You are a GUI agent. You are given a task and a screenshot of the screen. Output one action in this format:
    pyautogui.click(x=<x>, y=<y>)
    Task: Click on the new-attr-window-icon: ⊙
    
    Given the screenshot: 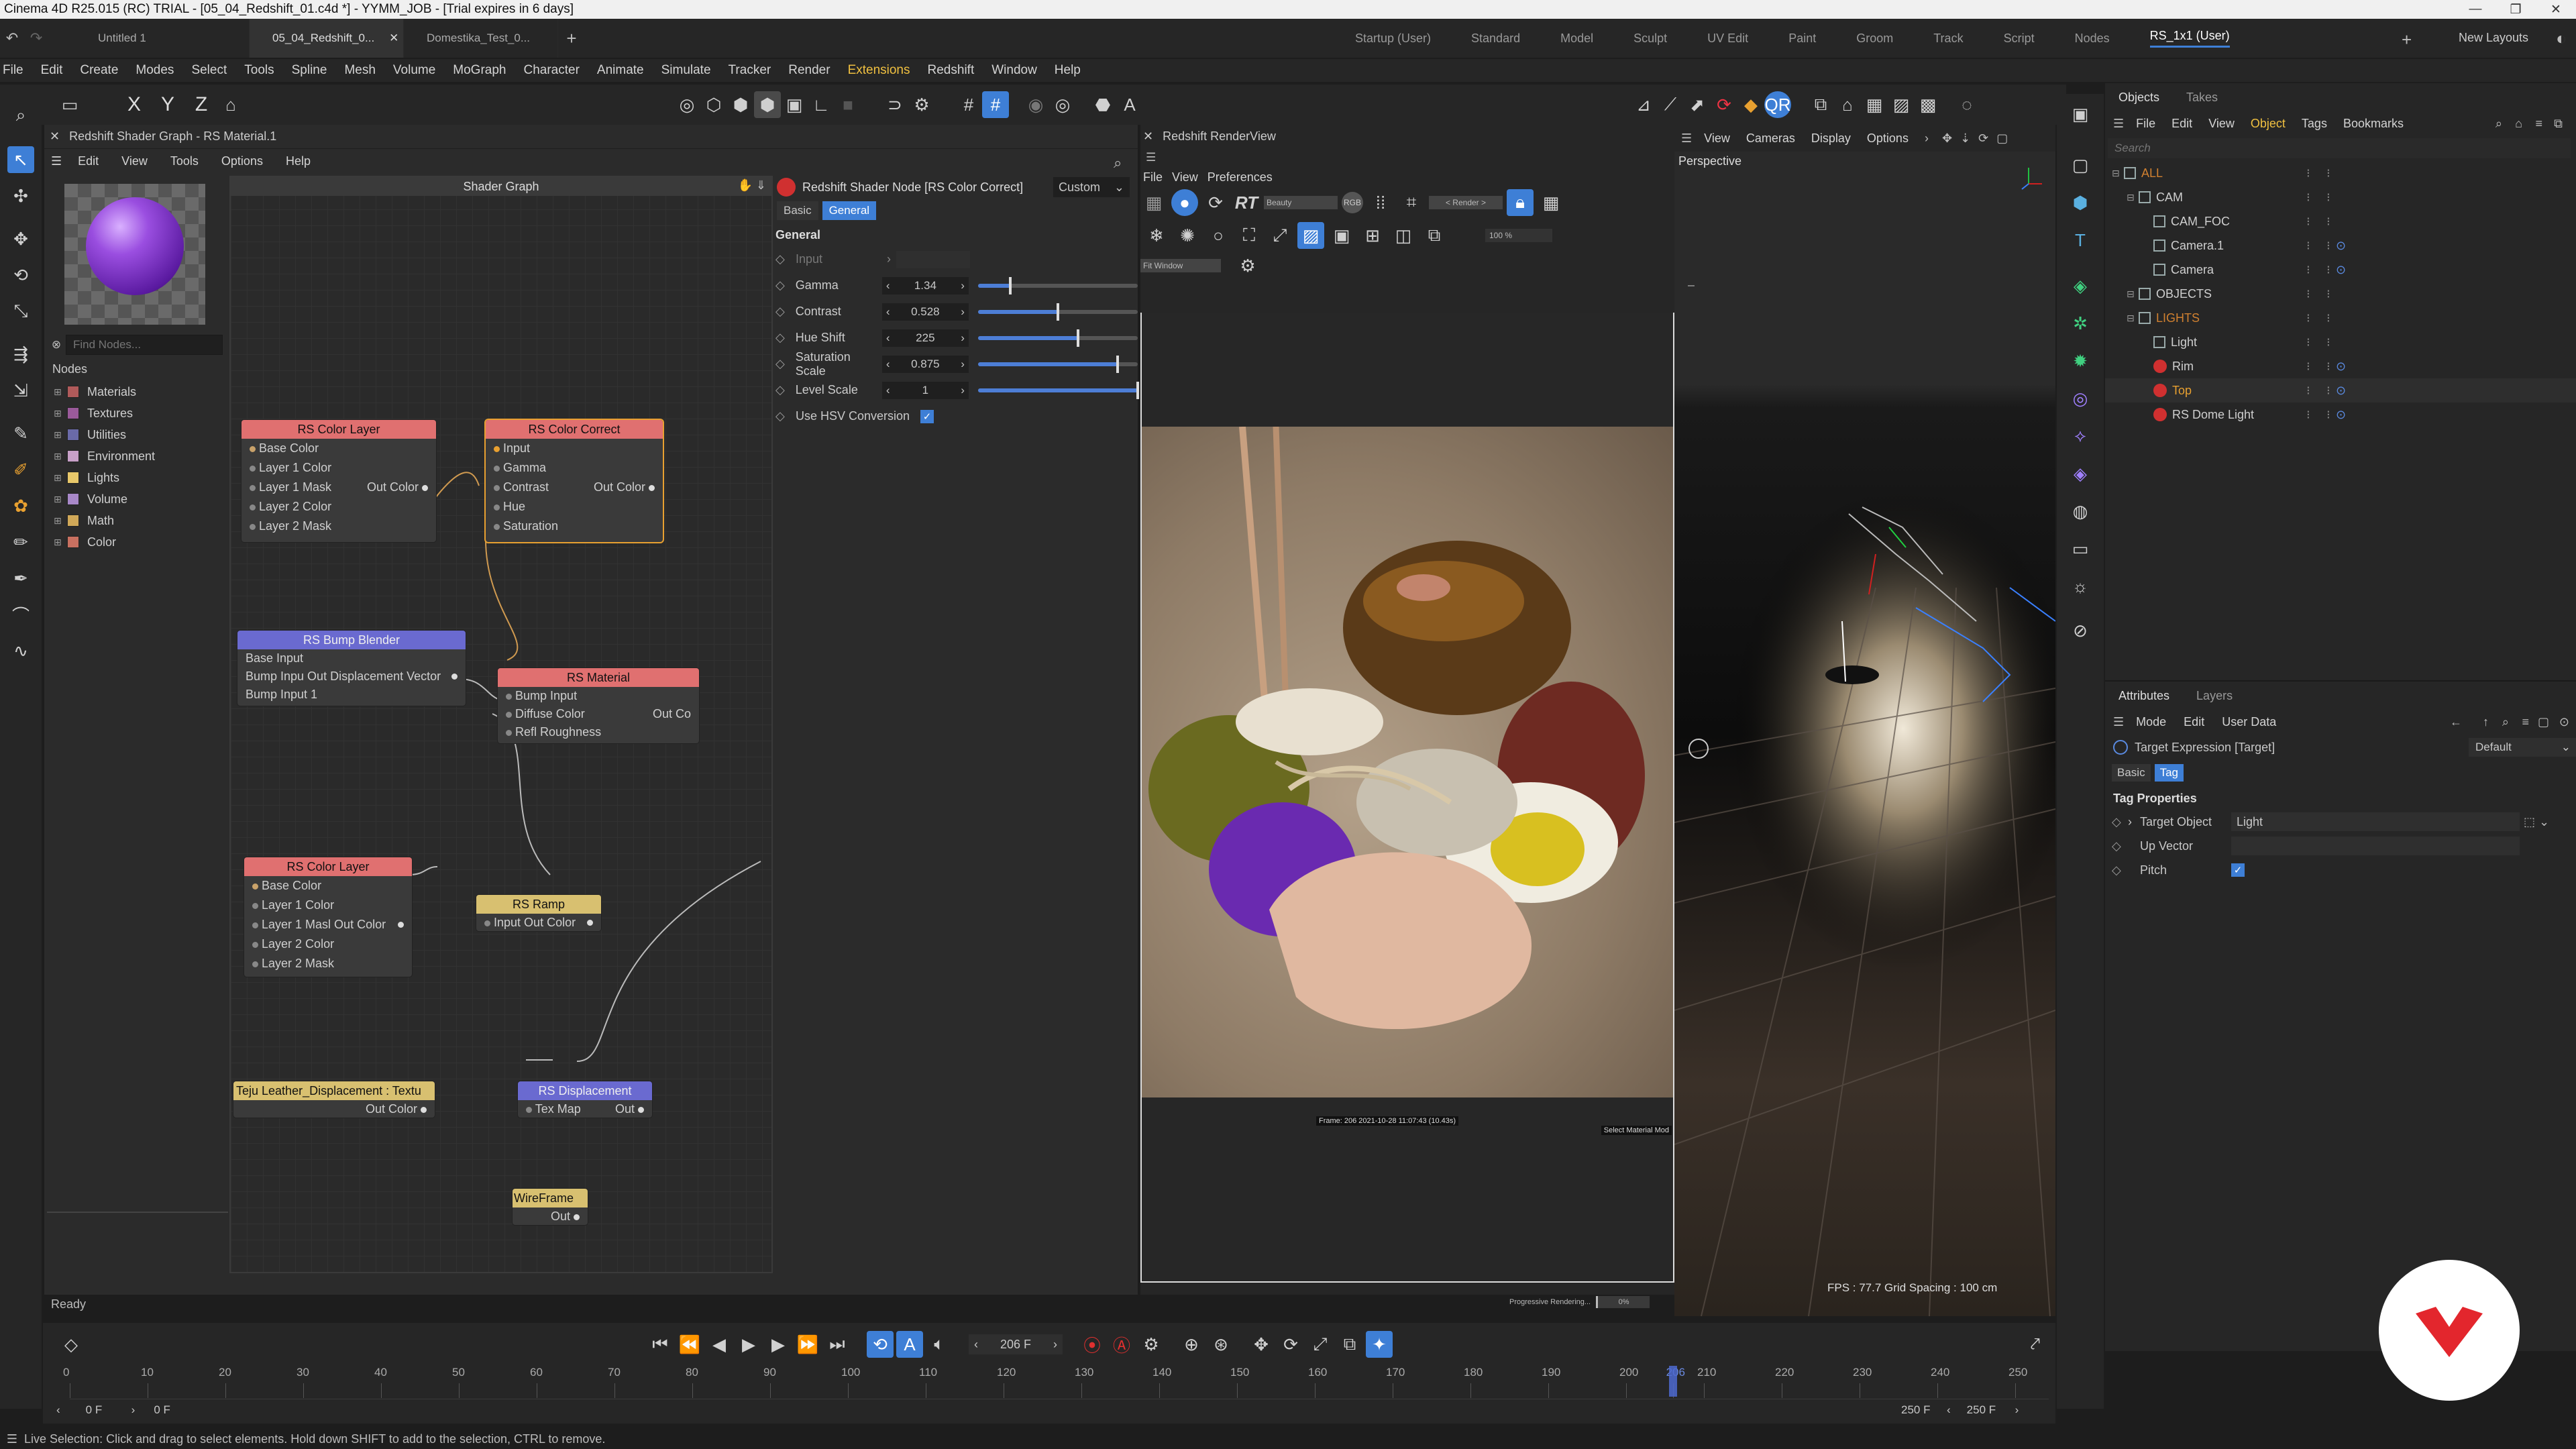 What is the action you would take?
    pyautogui.click(x=2564, y=722)
    